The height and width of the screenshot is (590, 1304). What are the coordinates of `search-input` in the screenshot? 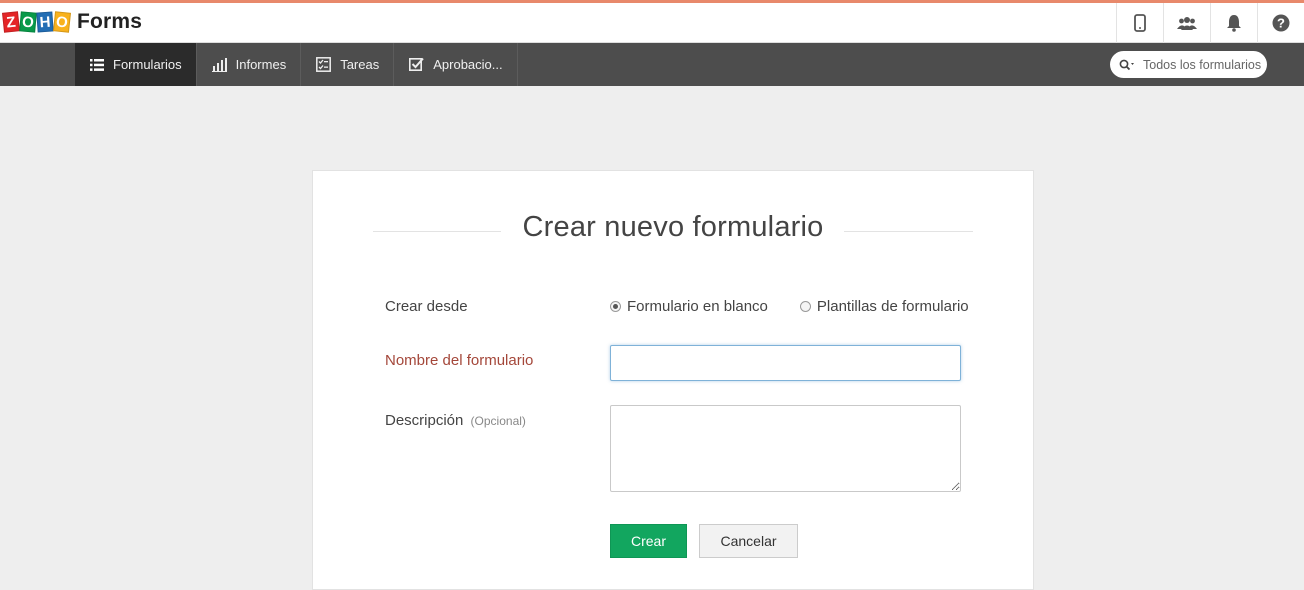 It's located at (1204, 64).